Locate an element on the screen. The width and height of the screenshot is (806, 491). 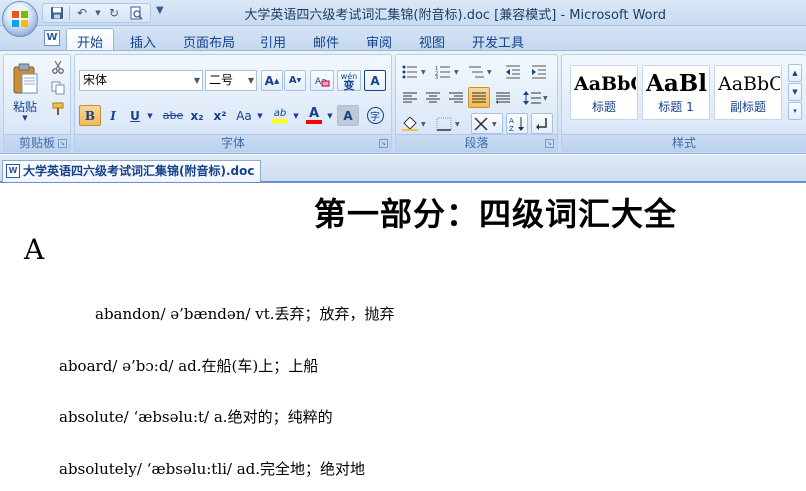
char-shading-button: A is located at coordinates (348, 115).